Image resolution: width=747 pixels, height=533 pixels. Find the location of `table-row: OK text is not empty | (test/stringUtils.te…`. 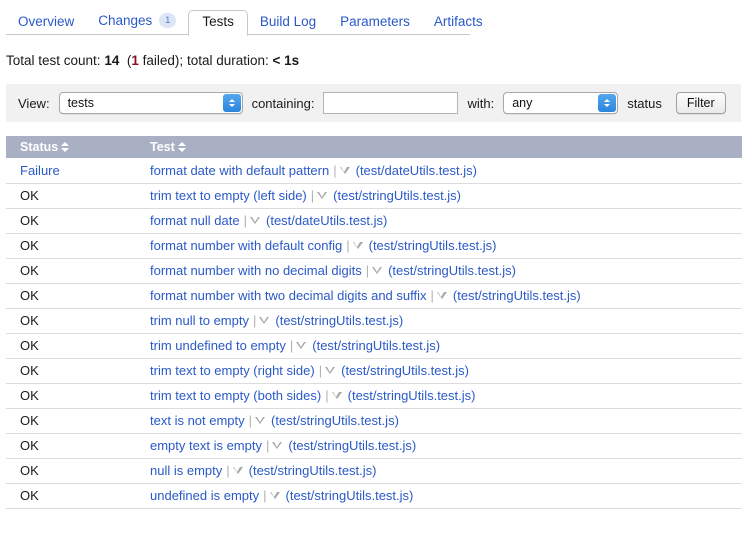

table-row: OK text is not empty | (test/stringUtils.te… is located at coordinates (374, 421).